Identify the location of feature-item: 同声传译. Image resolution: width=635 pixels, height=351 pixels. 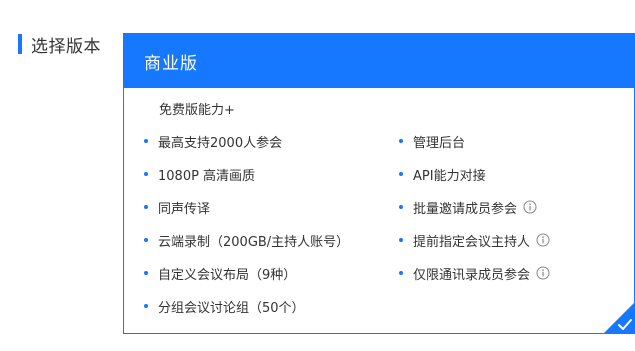
(177, 207).